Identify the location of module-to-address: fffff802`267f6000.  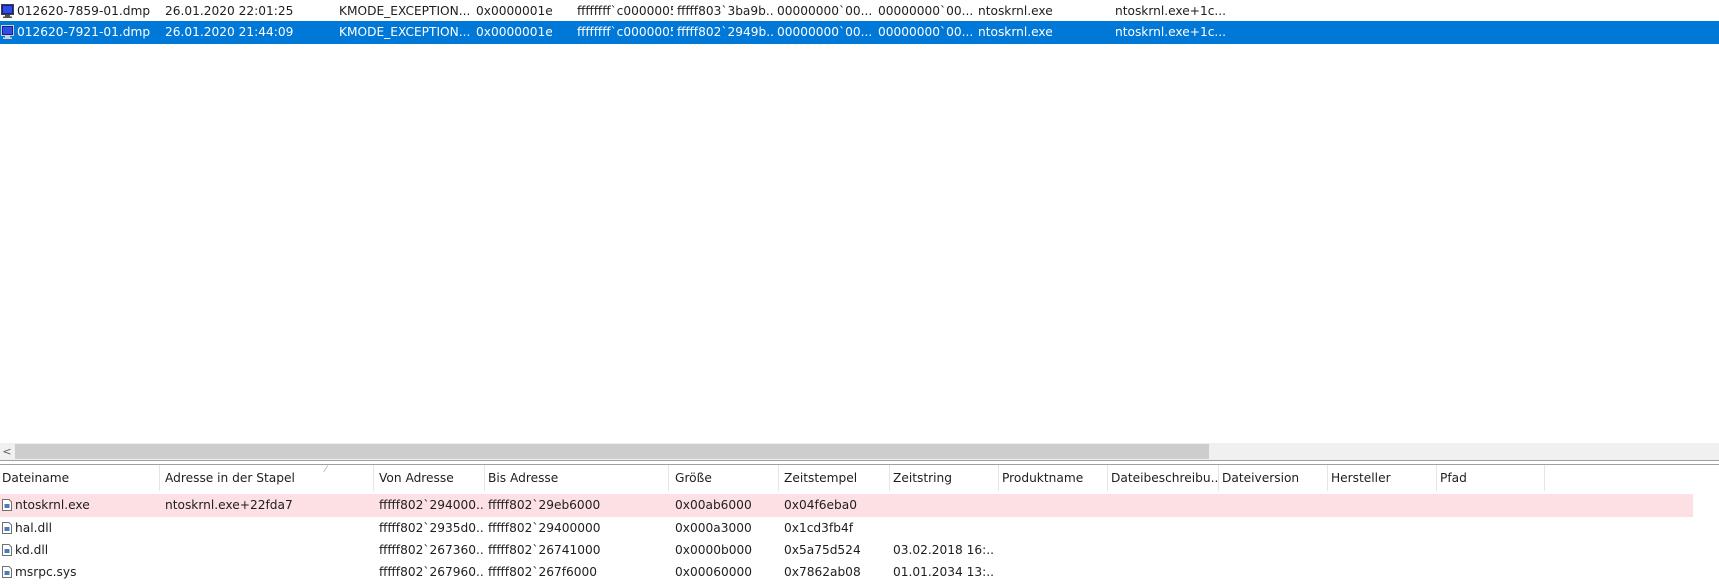
(543, 572).